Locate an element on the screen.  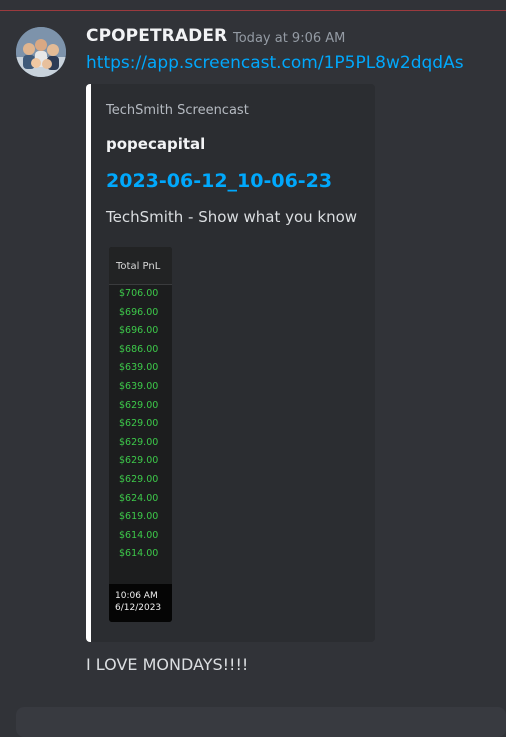
taskbar-clock: 10:06 AM 6/12/2023 is located at coordinates (140, 603).